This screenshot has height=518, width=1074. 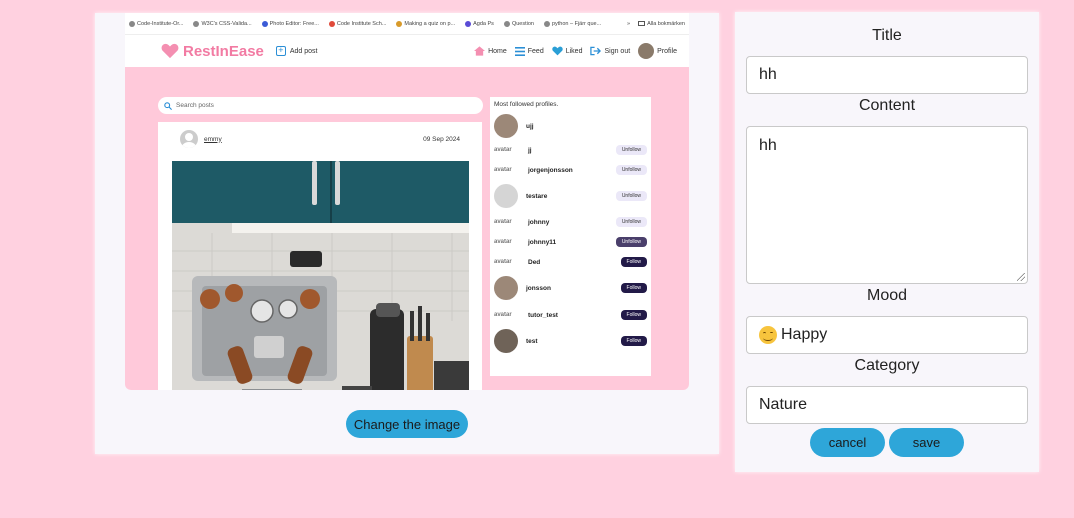 What do you see at coordinates (518, 23) in the screenshot?
I see `bookmark-item: Question` at bounding box center [518, 23].